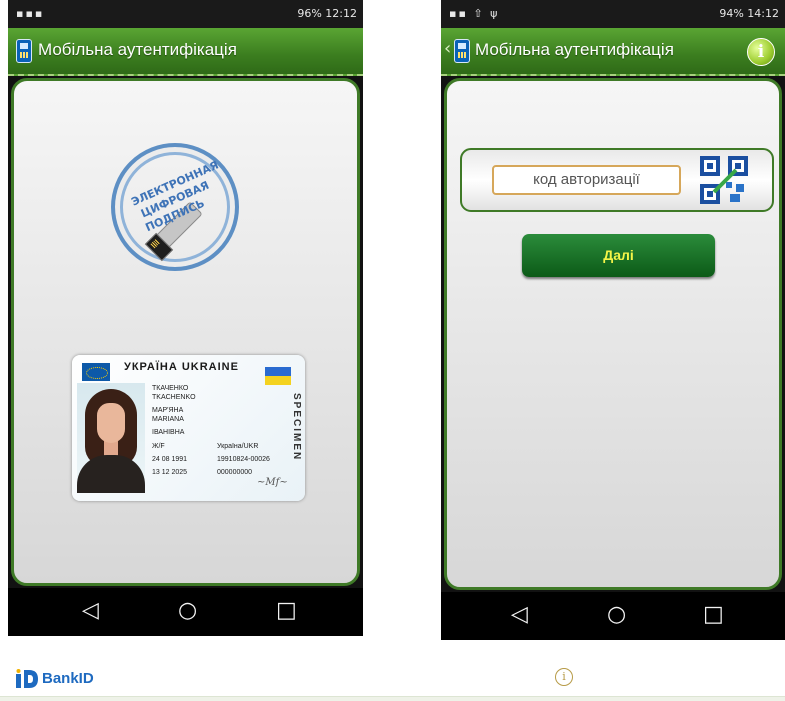 The image size is (785, 701). Describe the element at coordinates (168, 432) in the screenshot. I see `patronymic: ІВАНІВНА` at that location.